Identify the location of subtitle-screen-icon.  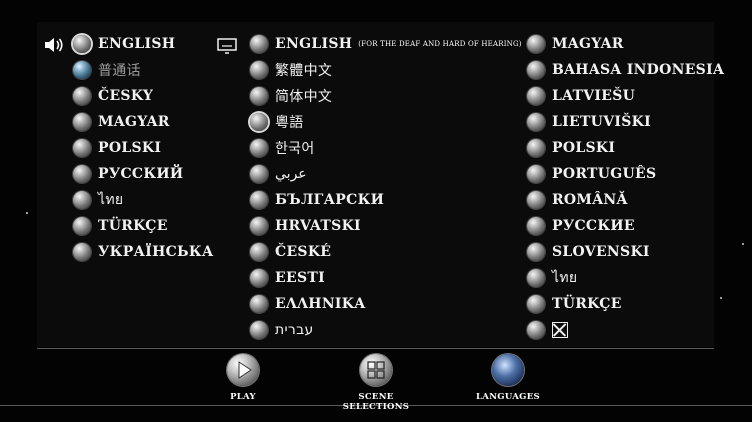
(227, 46).